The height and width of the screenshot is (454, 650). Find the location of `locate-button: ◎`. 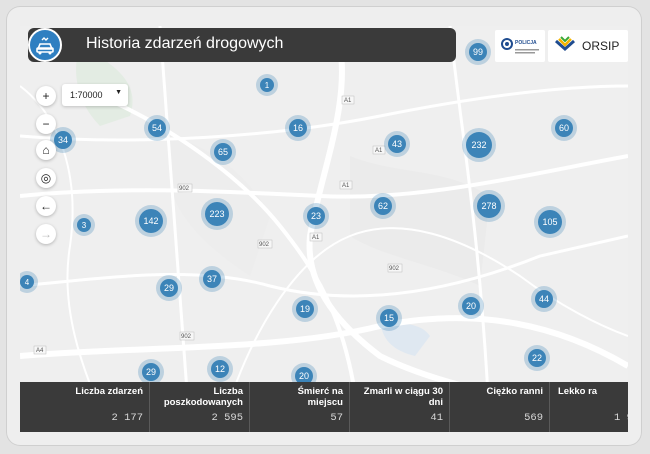

locate-button: ◎ is located at coordinates (46, 178).